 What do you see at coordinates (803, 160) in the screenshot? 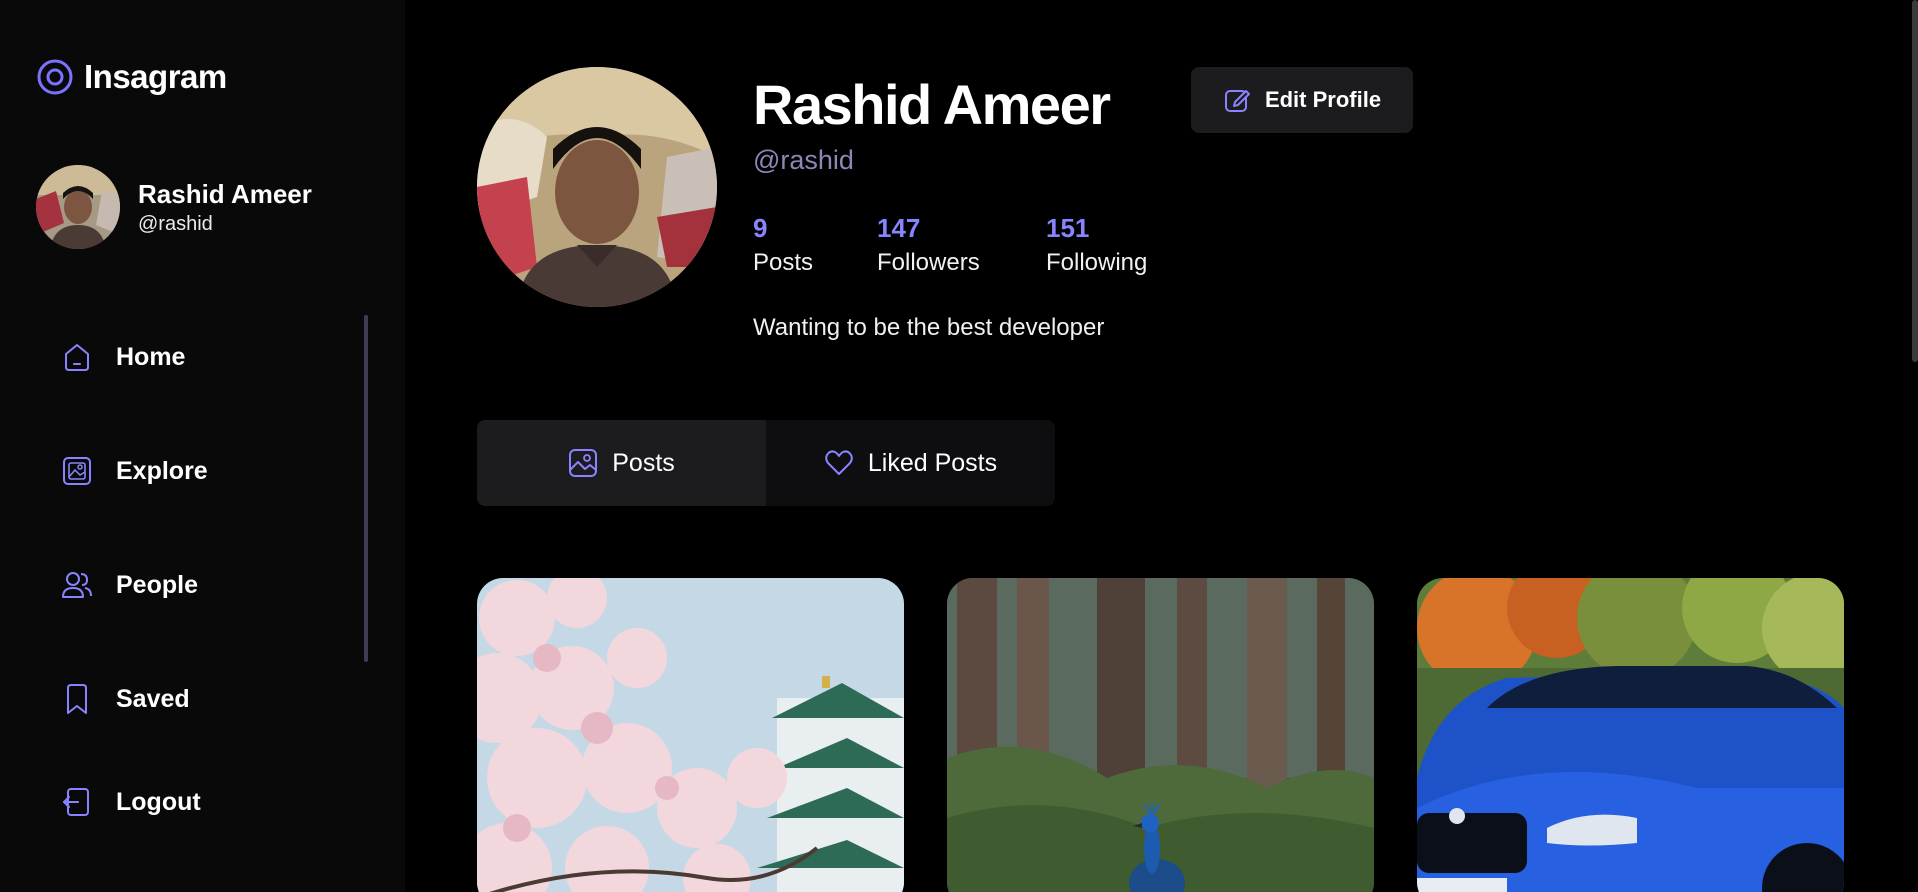
I see `profile-handle: @rashid` at bounding box center [803, 160].